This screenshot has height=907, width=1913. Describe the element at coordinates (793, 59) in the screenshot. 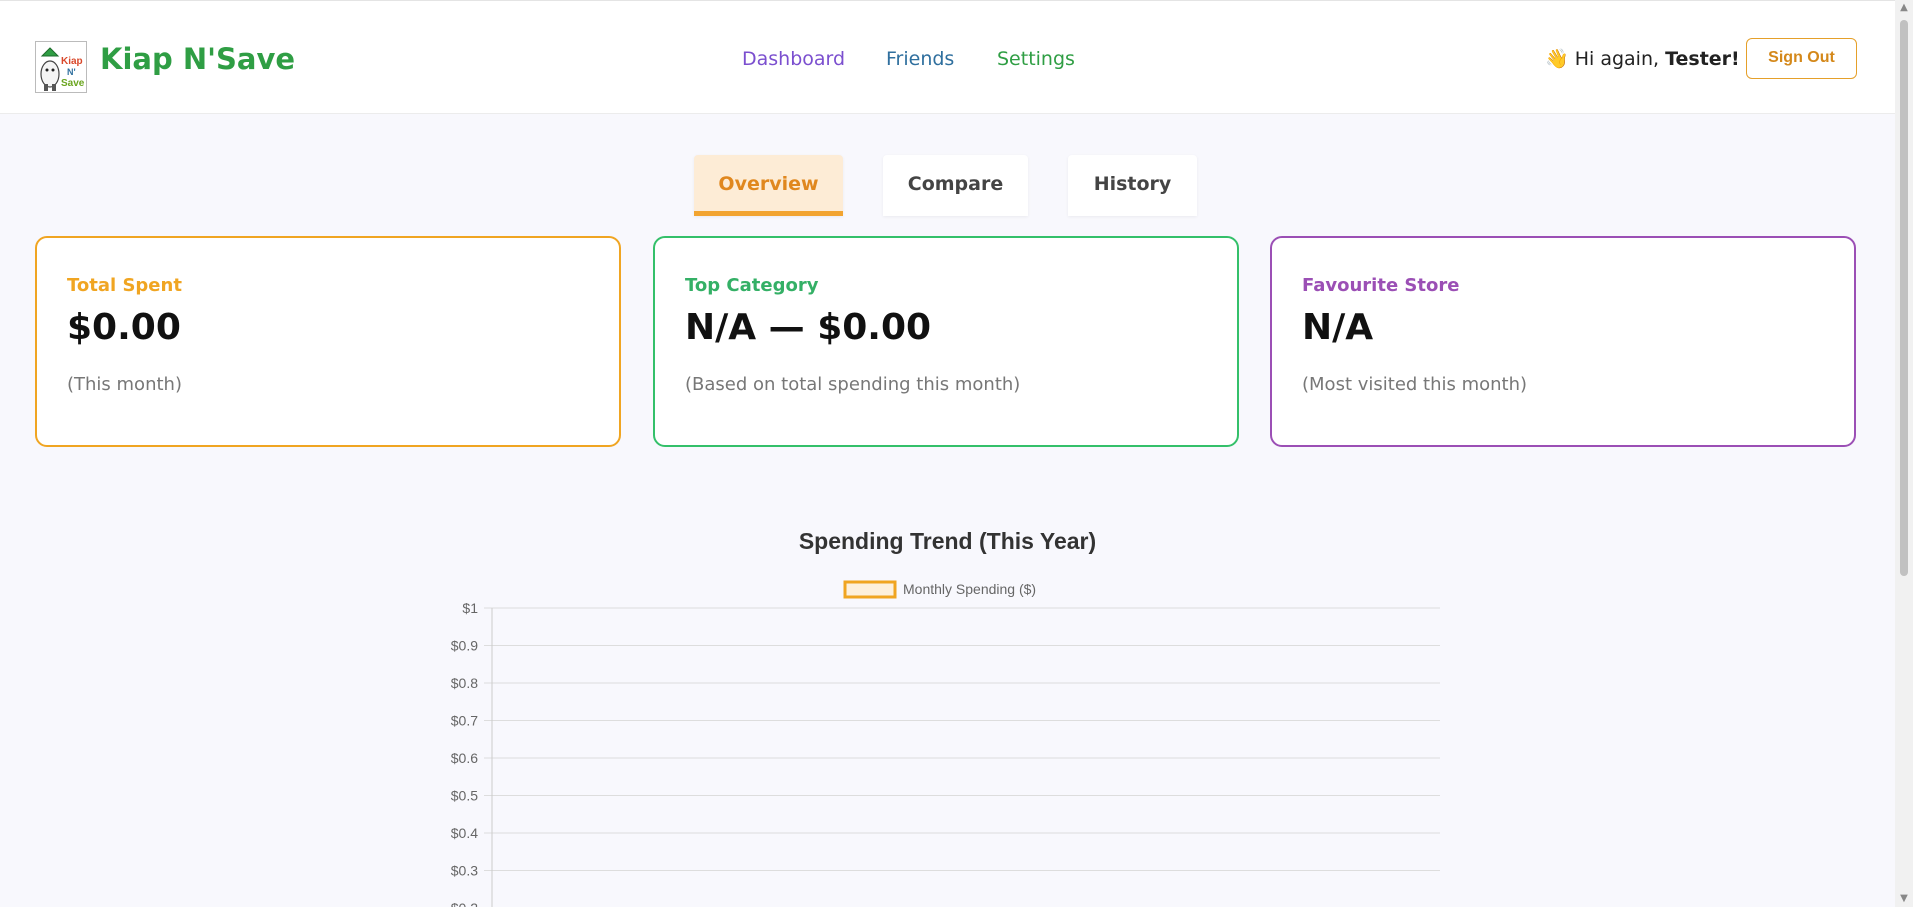

I see `nav-dashboard: Dashboard` at that location.